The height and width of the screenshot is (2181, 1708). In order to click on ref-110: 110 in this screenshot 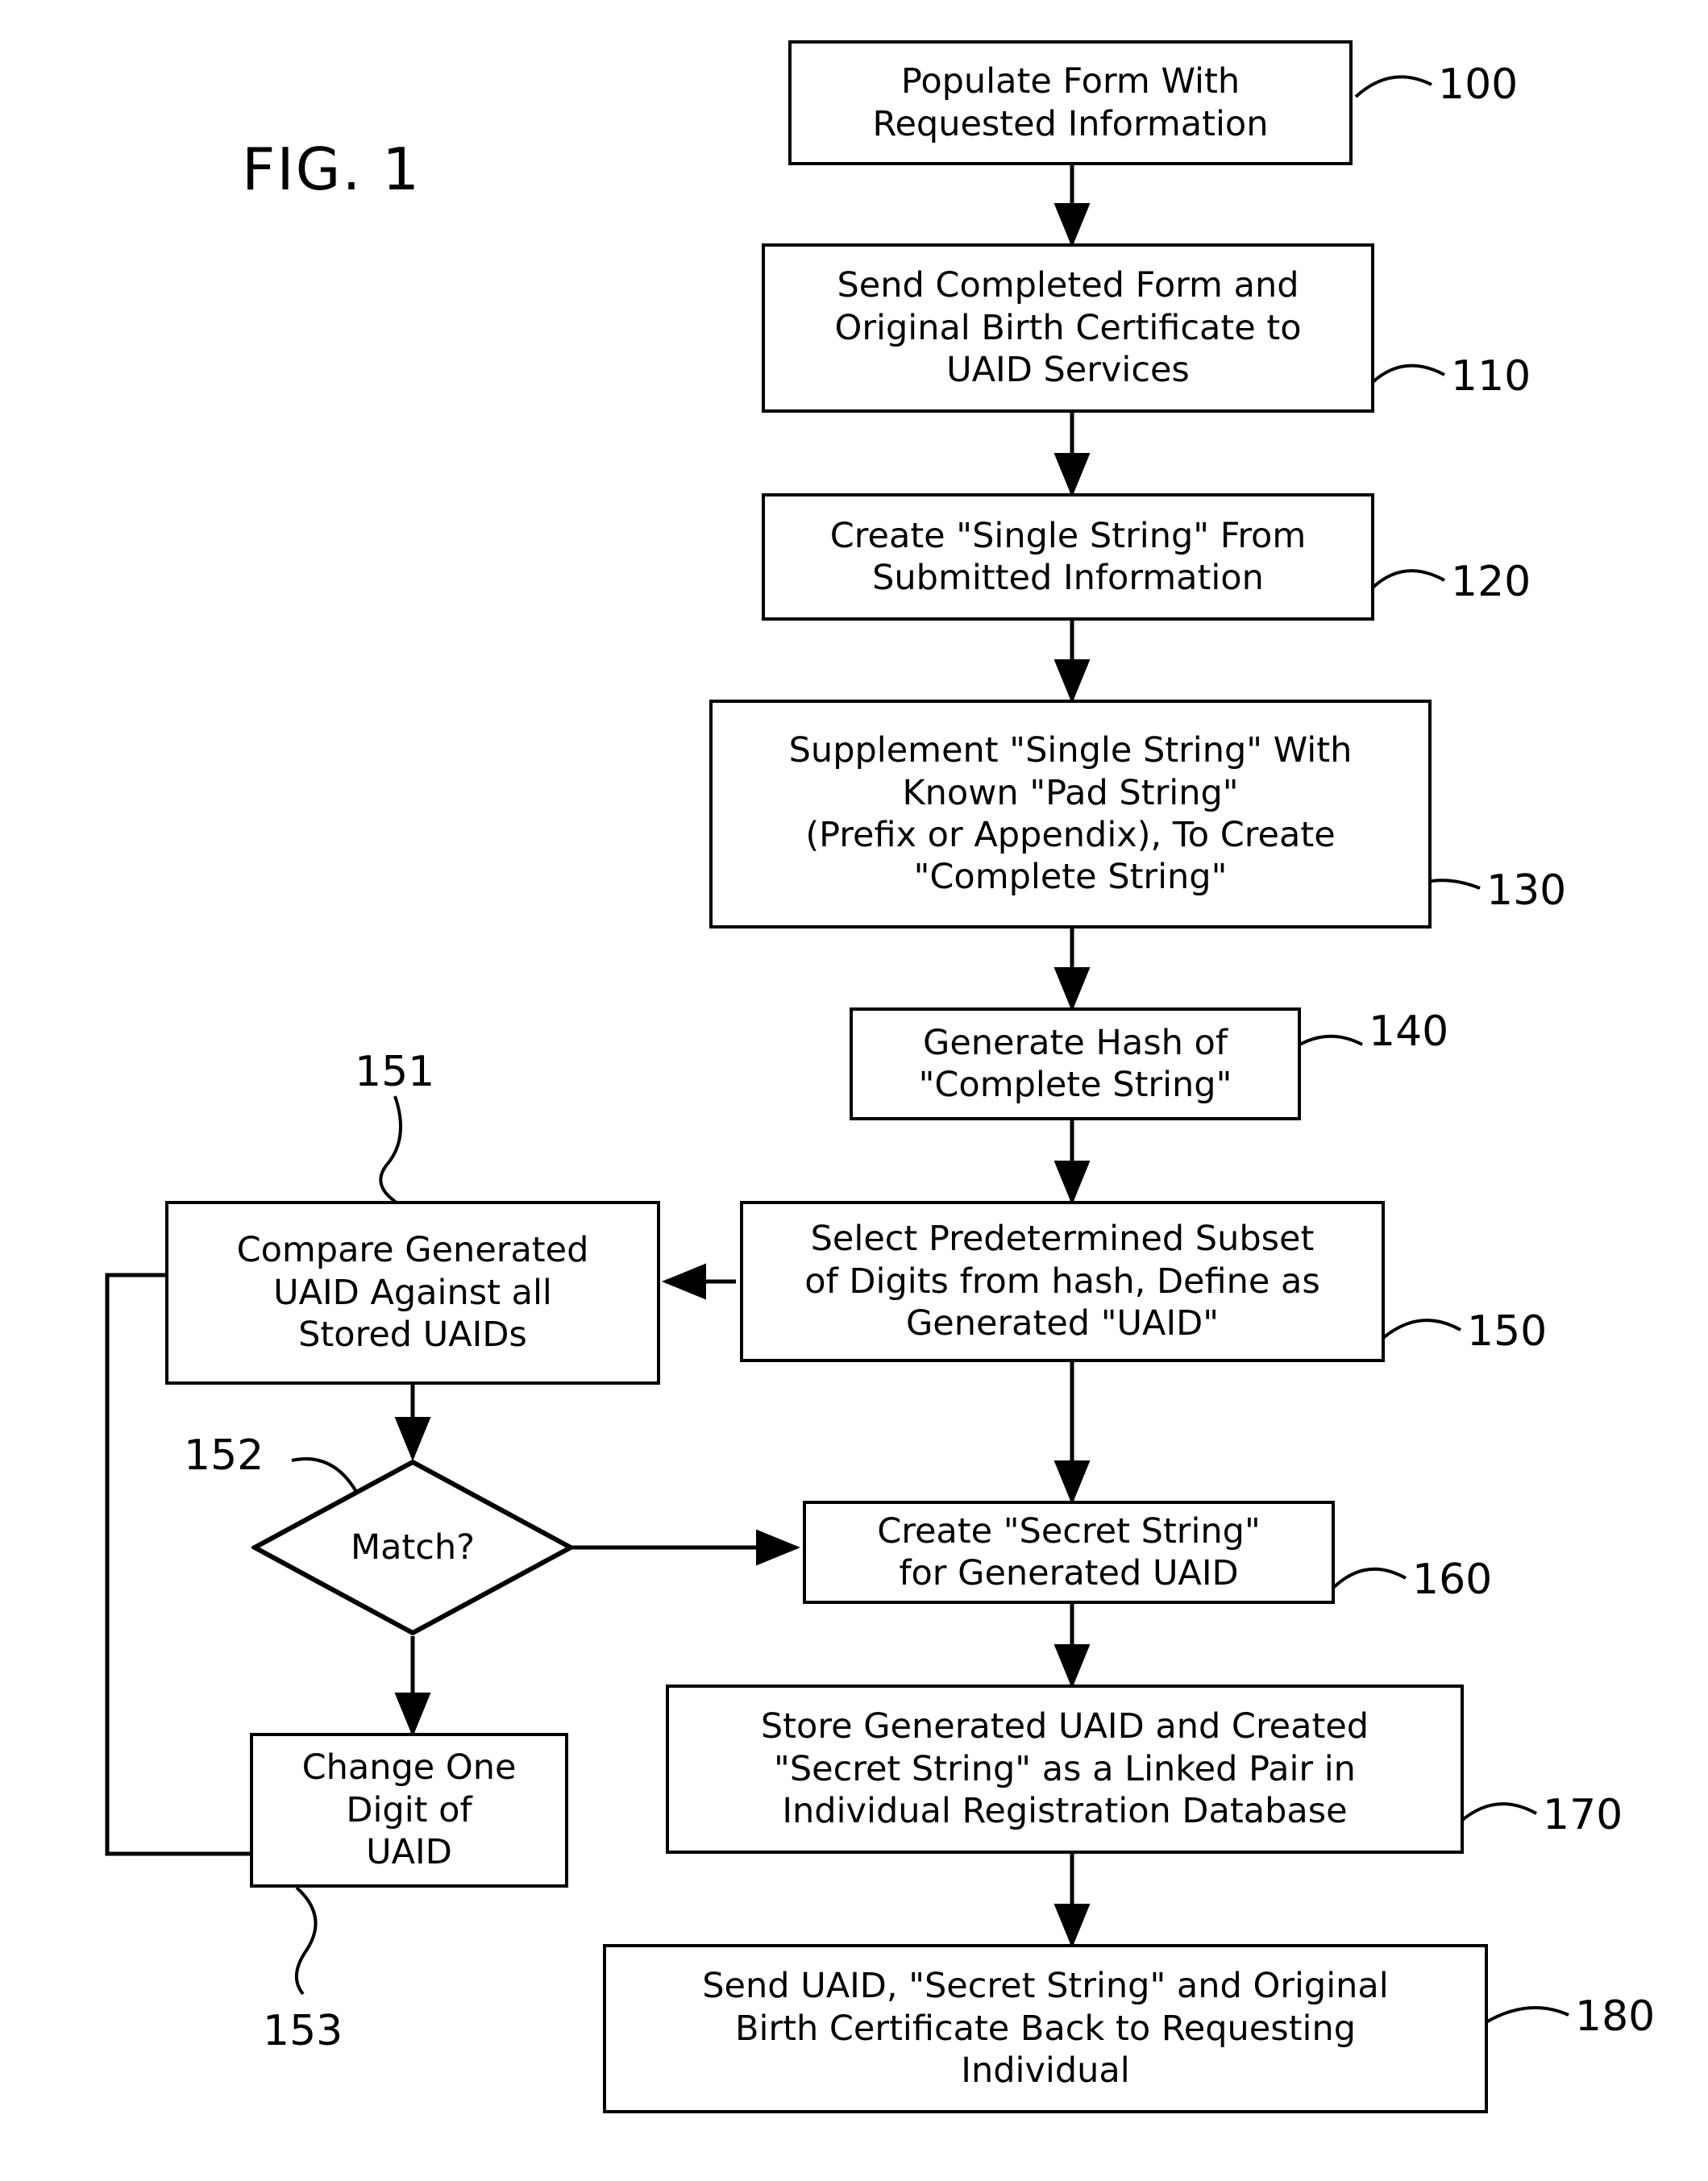, I will do `click(1491, 376)`.